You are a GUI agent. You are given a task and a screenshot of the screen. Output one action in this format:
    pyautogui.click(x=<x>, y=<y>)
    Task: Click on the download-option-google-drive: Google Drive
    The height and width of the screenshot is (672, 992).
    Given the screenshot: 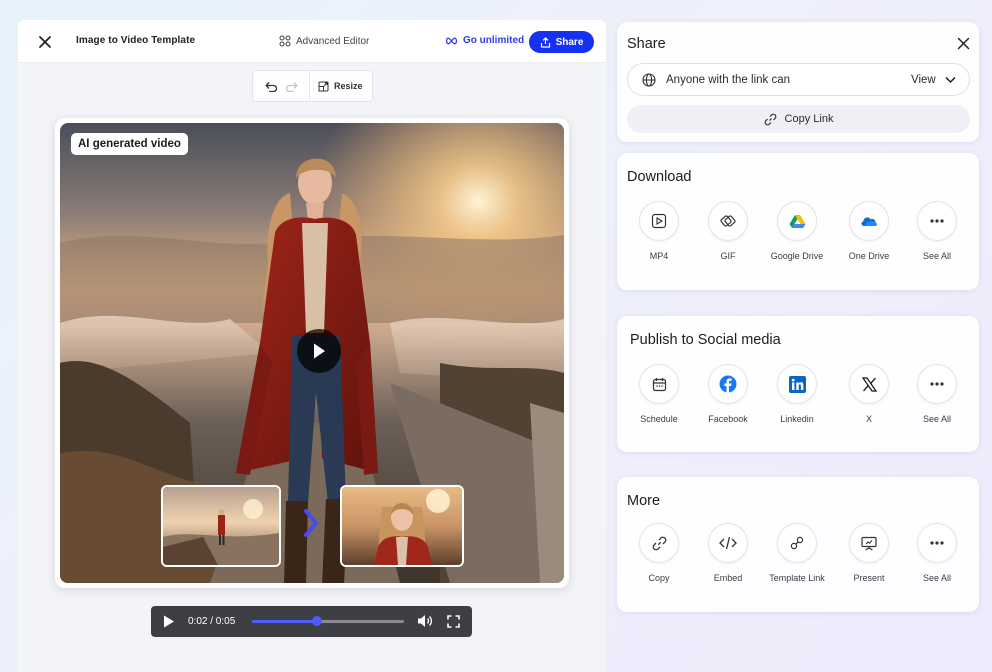 What is the action you would take?
    pyautogui.click(x=797, y=231)
    